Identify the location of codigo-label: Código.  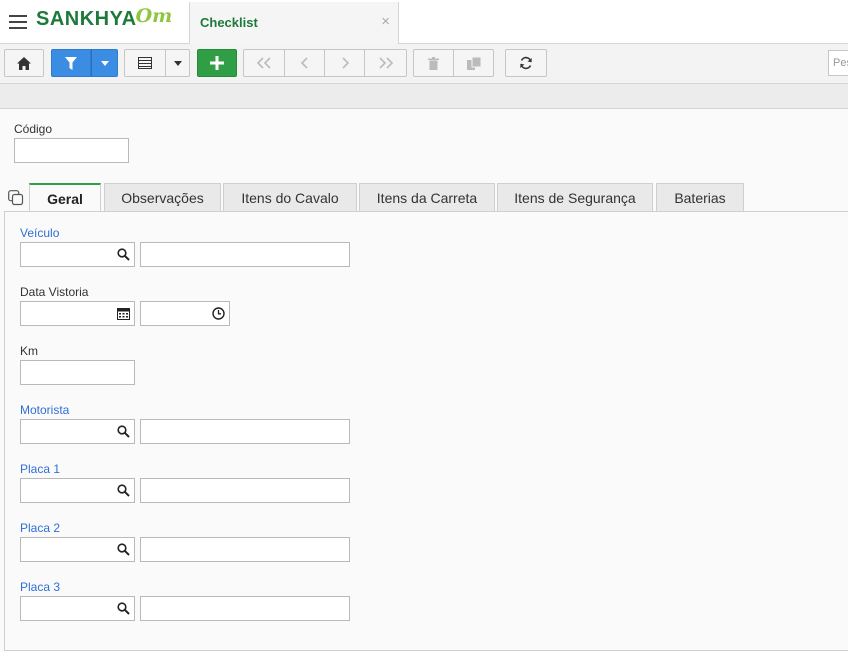
(33, 129).